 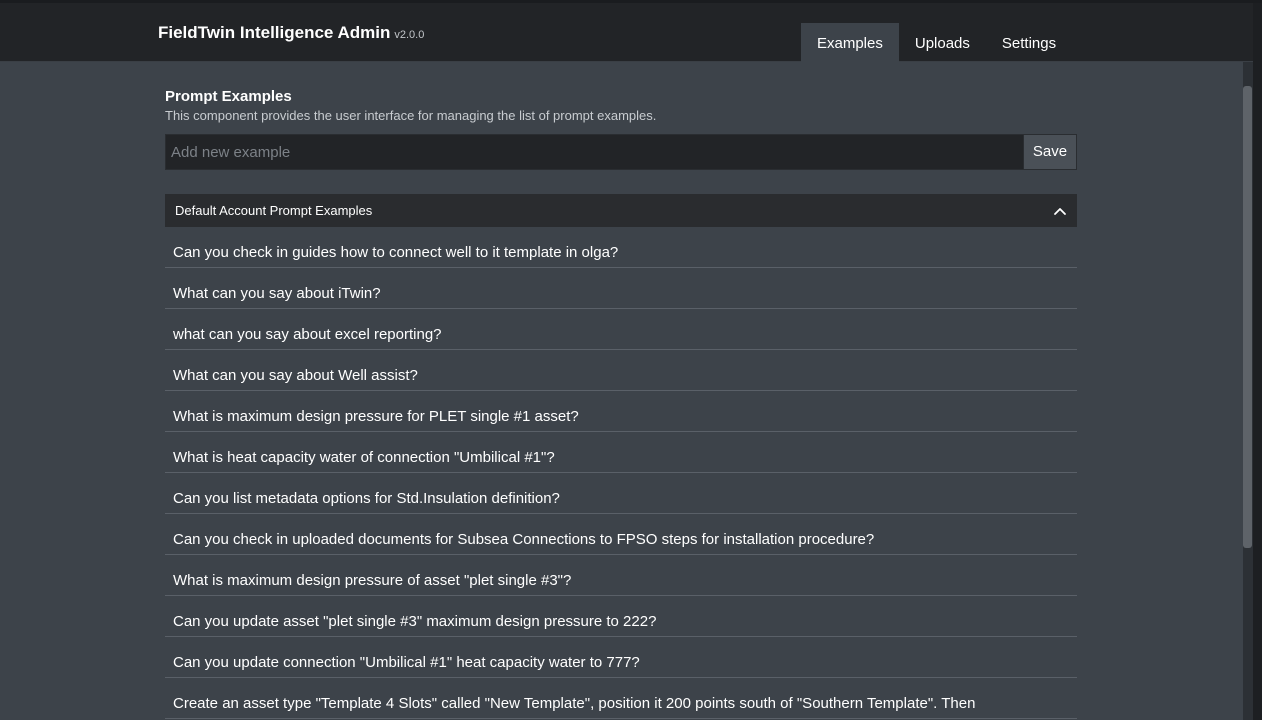 What do you see at coordinates (621, 370) in the screenshot?
I see `list-item: What can you say about Well assist?` at bounding box center [621, 370].